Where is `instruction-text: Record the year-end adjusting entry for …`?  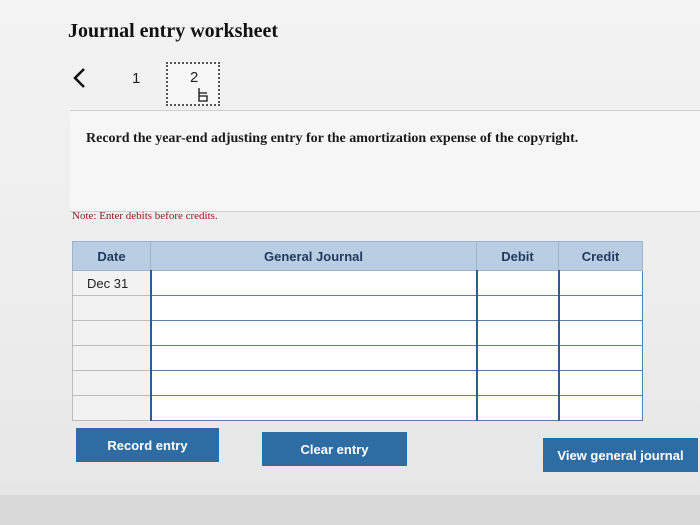
instruction-text: Record the year-end adjusting entry for … is located at coordinates (332, 138).